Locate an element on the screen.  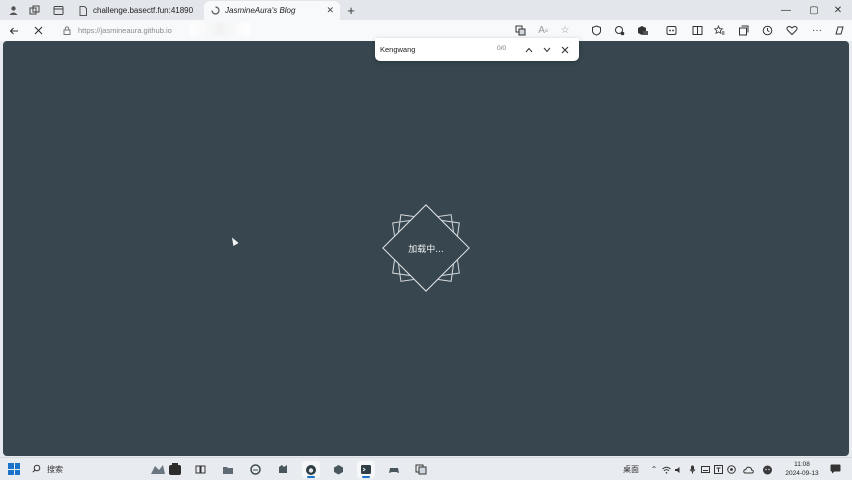
notification-icon is located at coordinates (835, 469).